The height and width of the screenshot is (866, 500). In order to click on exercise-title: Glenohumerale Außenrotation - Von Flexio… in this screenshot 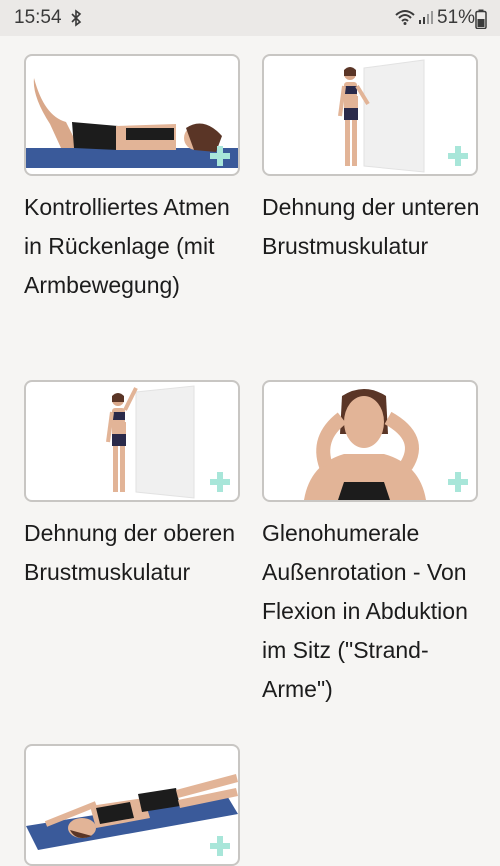, I will do `click(365, 611)`.